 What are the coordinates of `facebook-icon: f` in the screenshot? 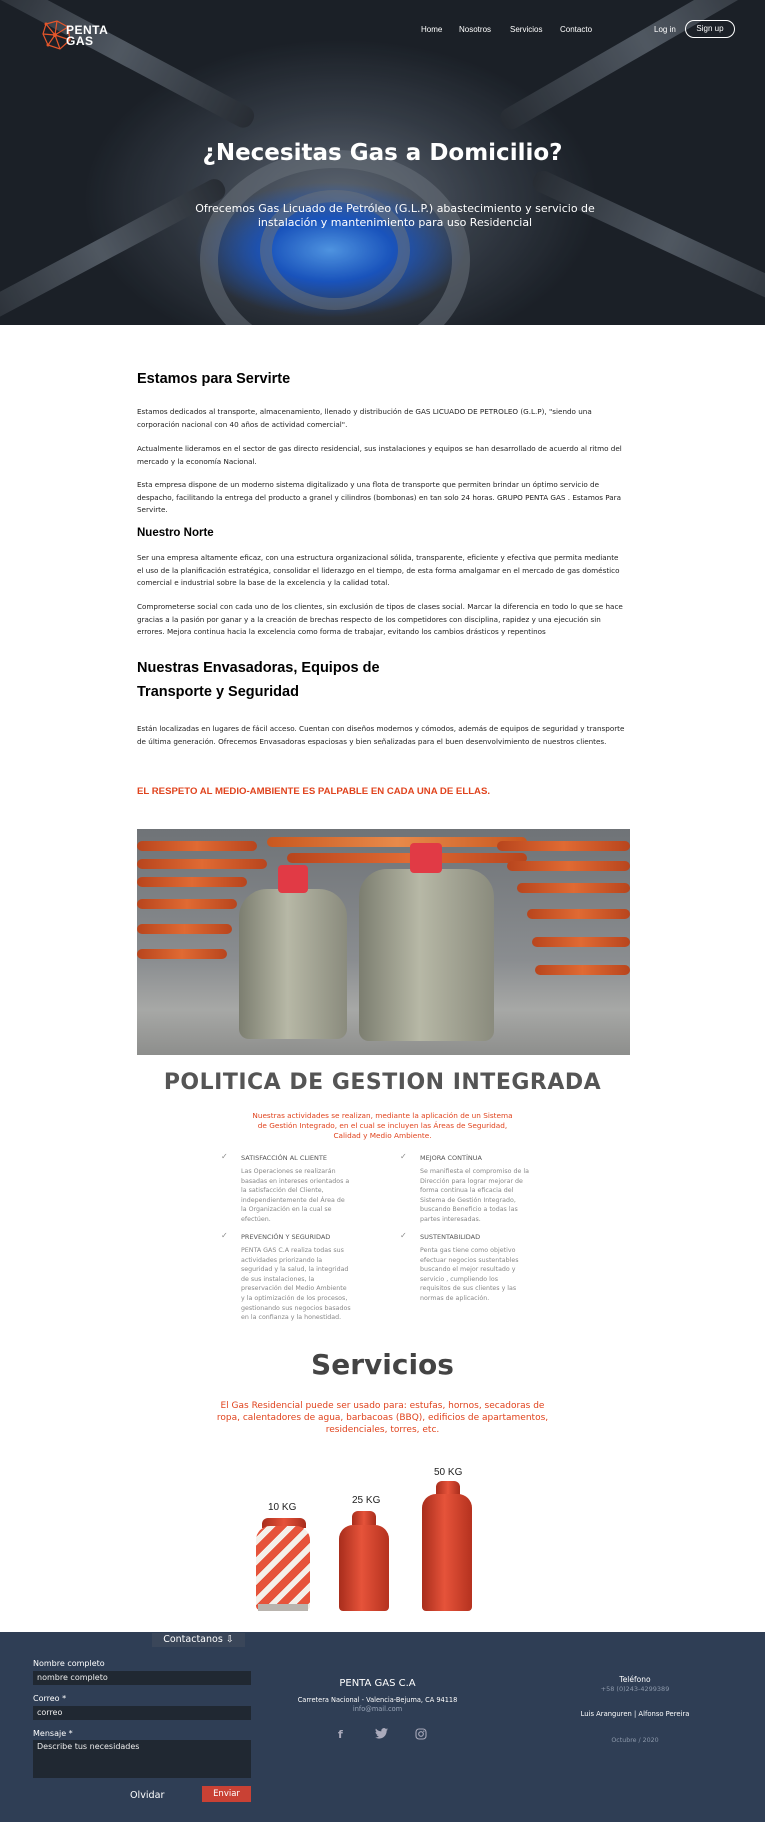 It's located at (340, 1734).